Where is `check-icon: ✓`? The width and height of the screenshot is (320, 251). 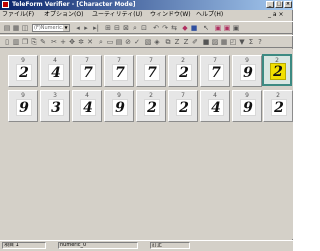 check-icon: ✓ is located at coordinates (137, 42).